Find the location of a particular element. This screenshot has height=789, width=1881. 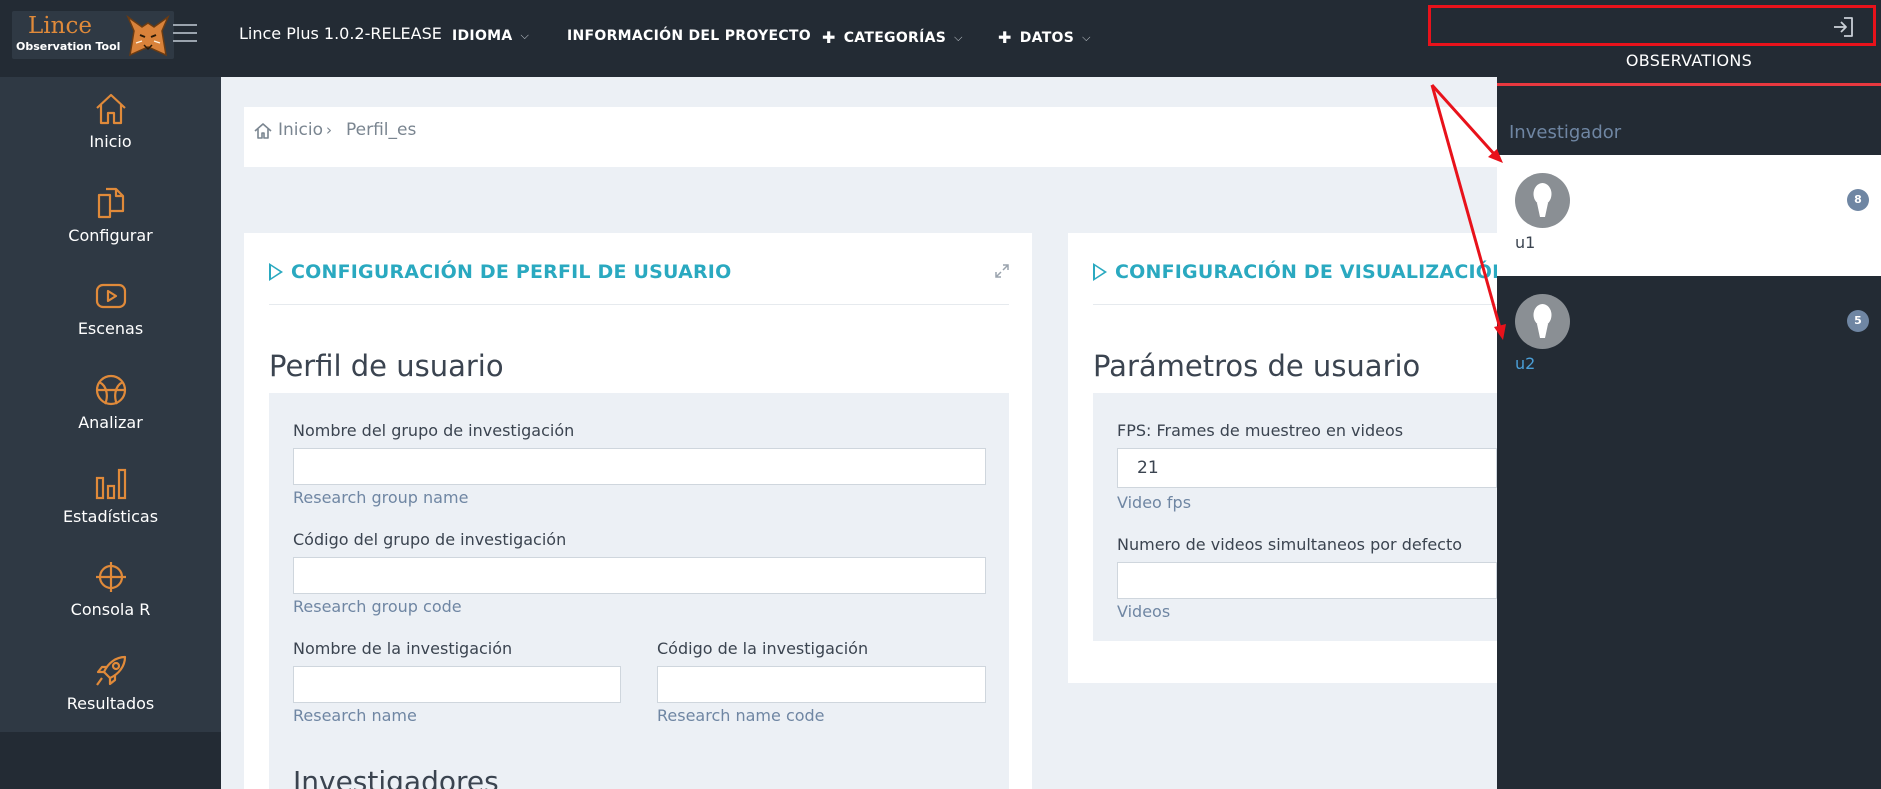

sidebar-item-label: Resultados is located at coordinates (110, 703).